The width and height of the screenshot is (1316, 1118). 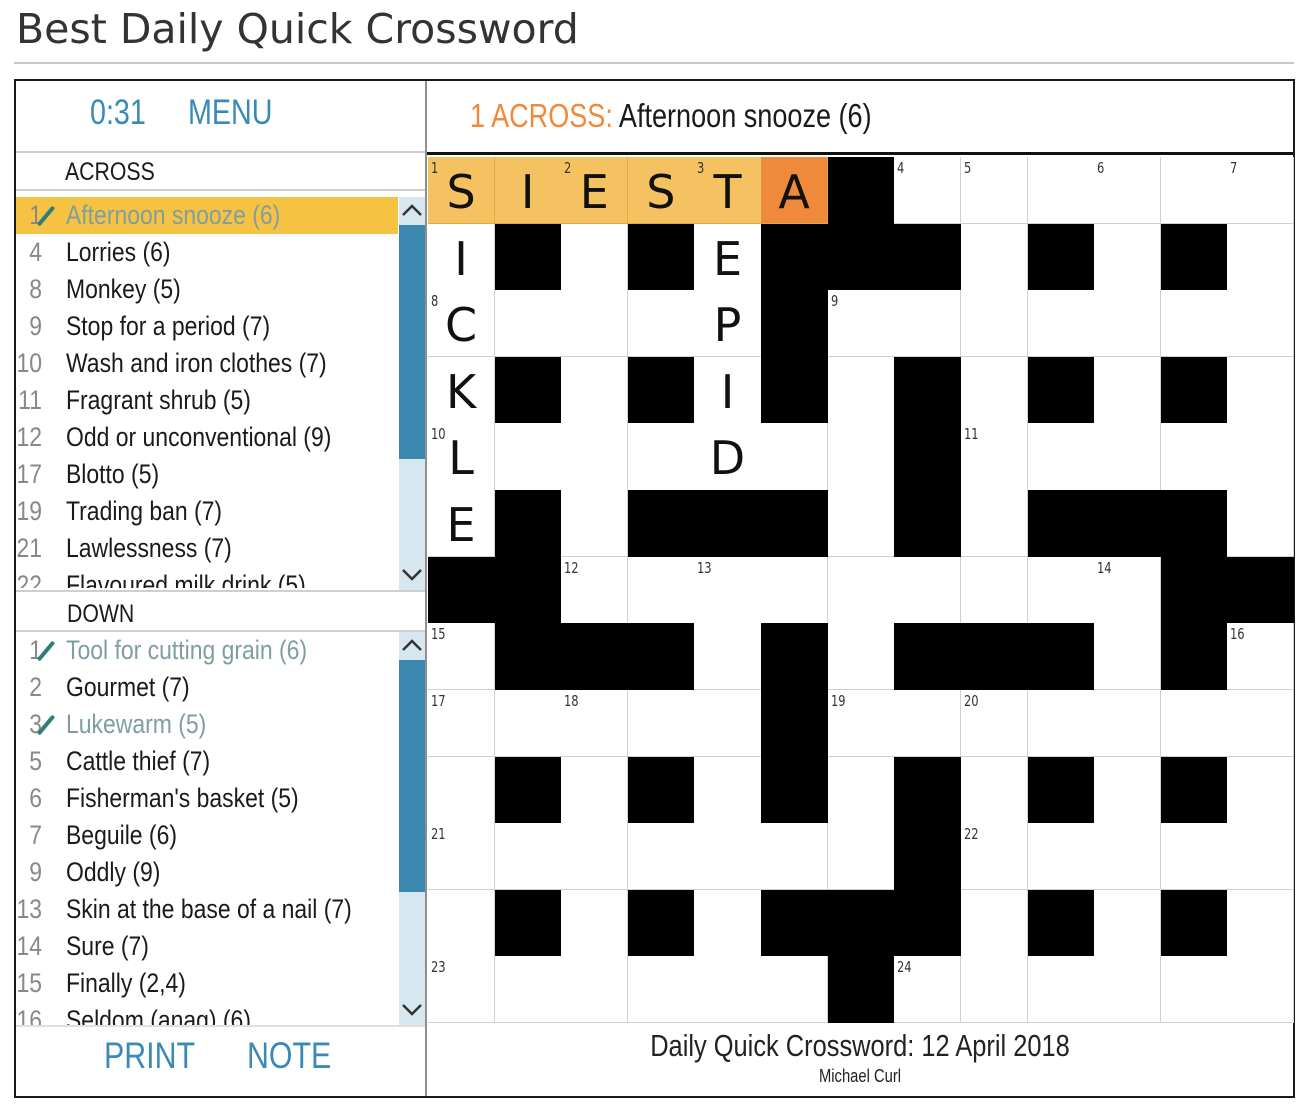 What do you see at coordinates (462, 191) in the screenshot?
I see `grid-cell: 1S` at bounding box center [462, 191].